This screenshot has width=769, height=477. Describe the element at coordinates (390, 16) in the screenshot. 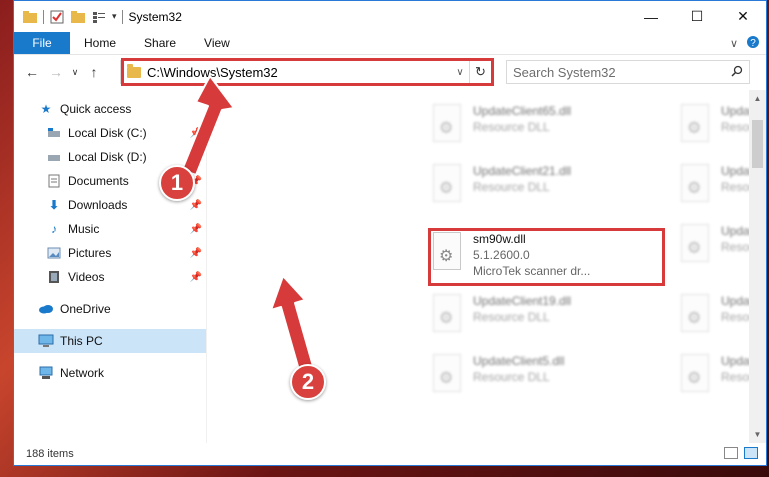

I see `title-bar: ▾ System32 — ☐ ✕` at that location.